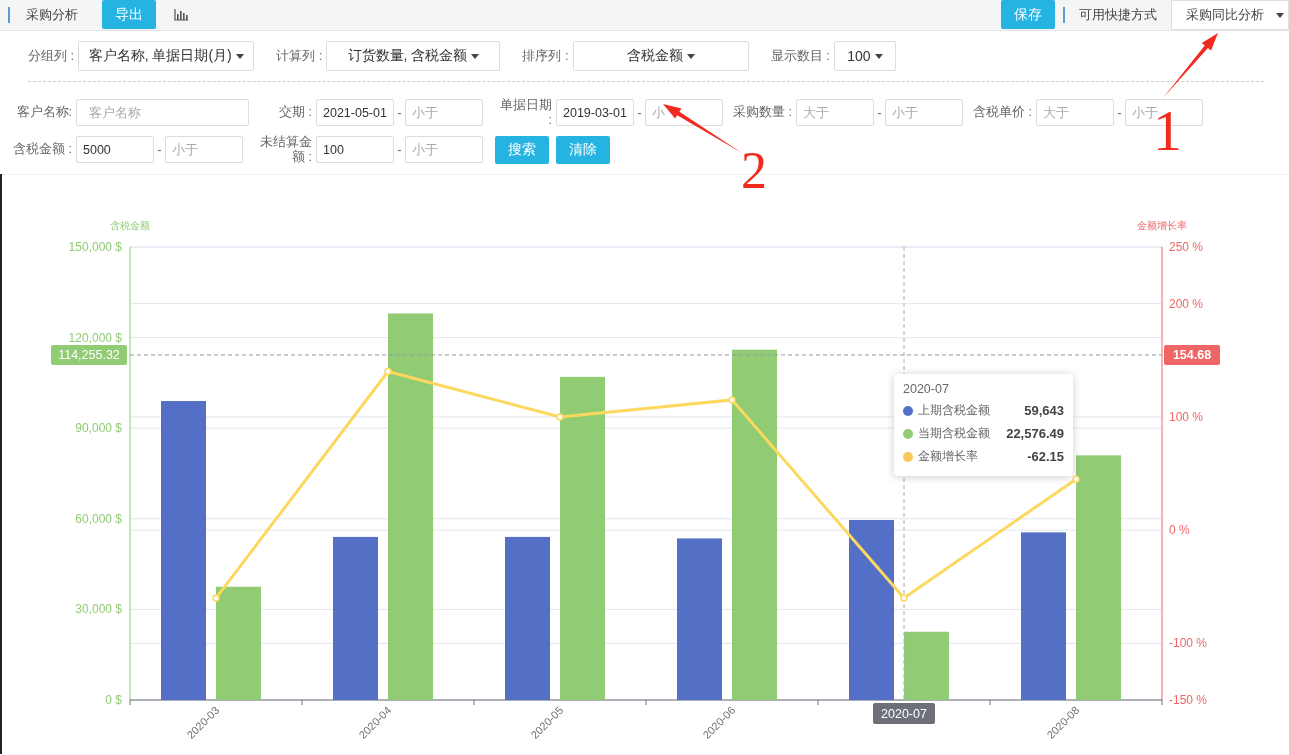  I want to click on x-tick-label: 2020-07, so click(904, 714).